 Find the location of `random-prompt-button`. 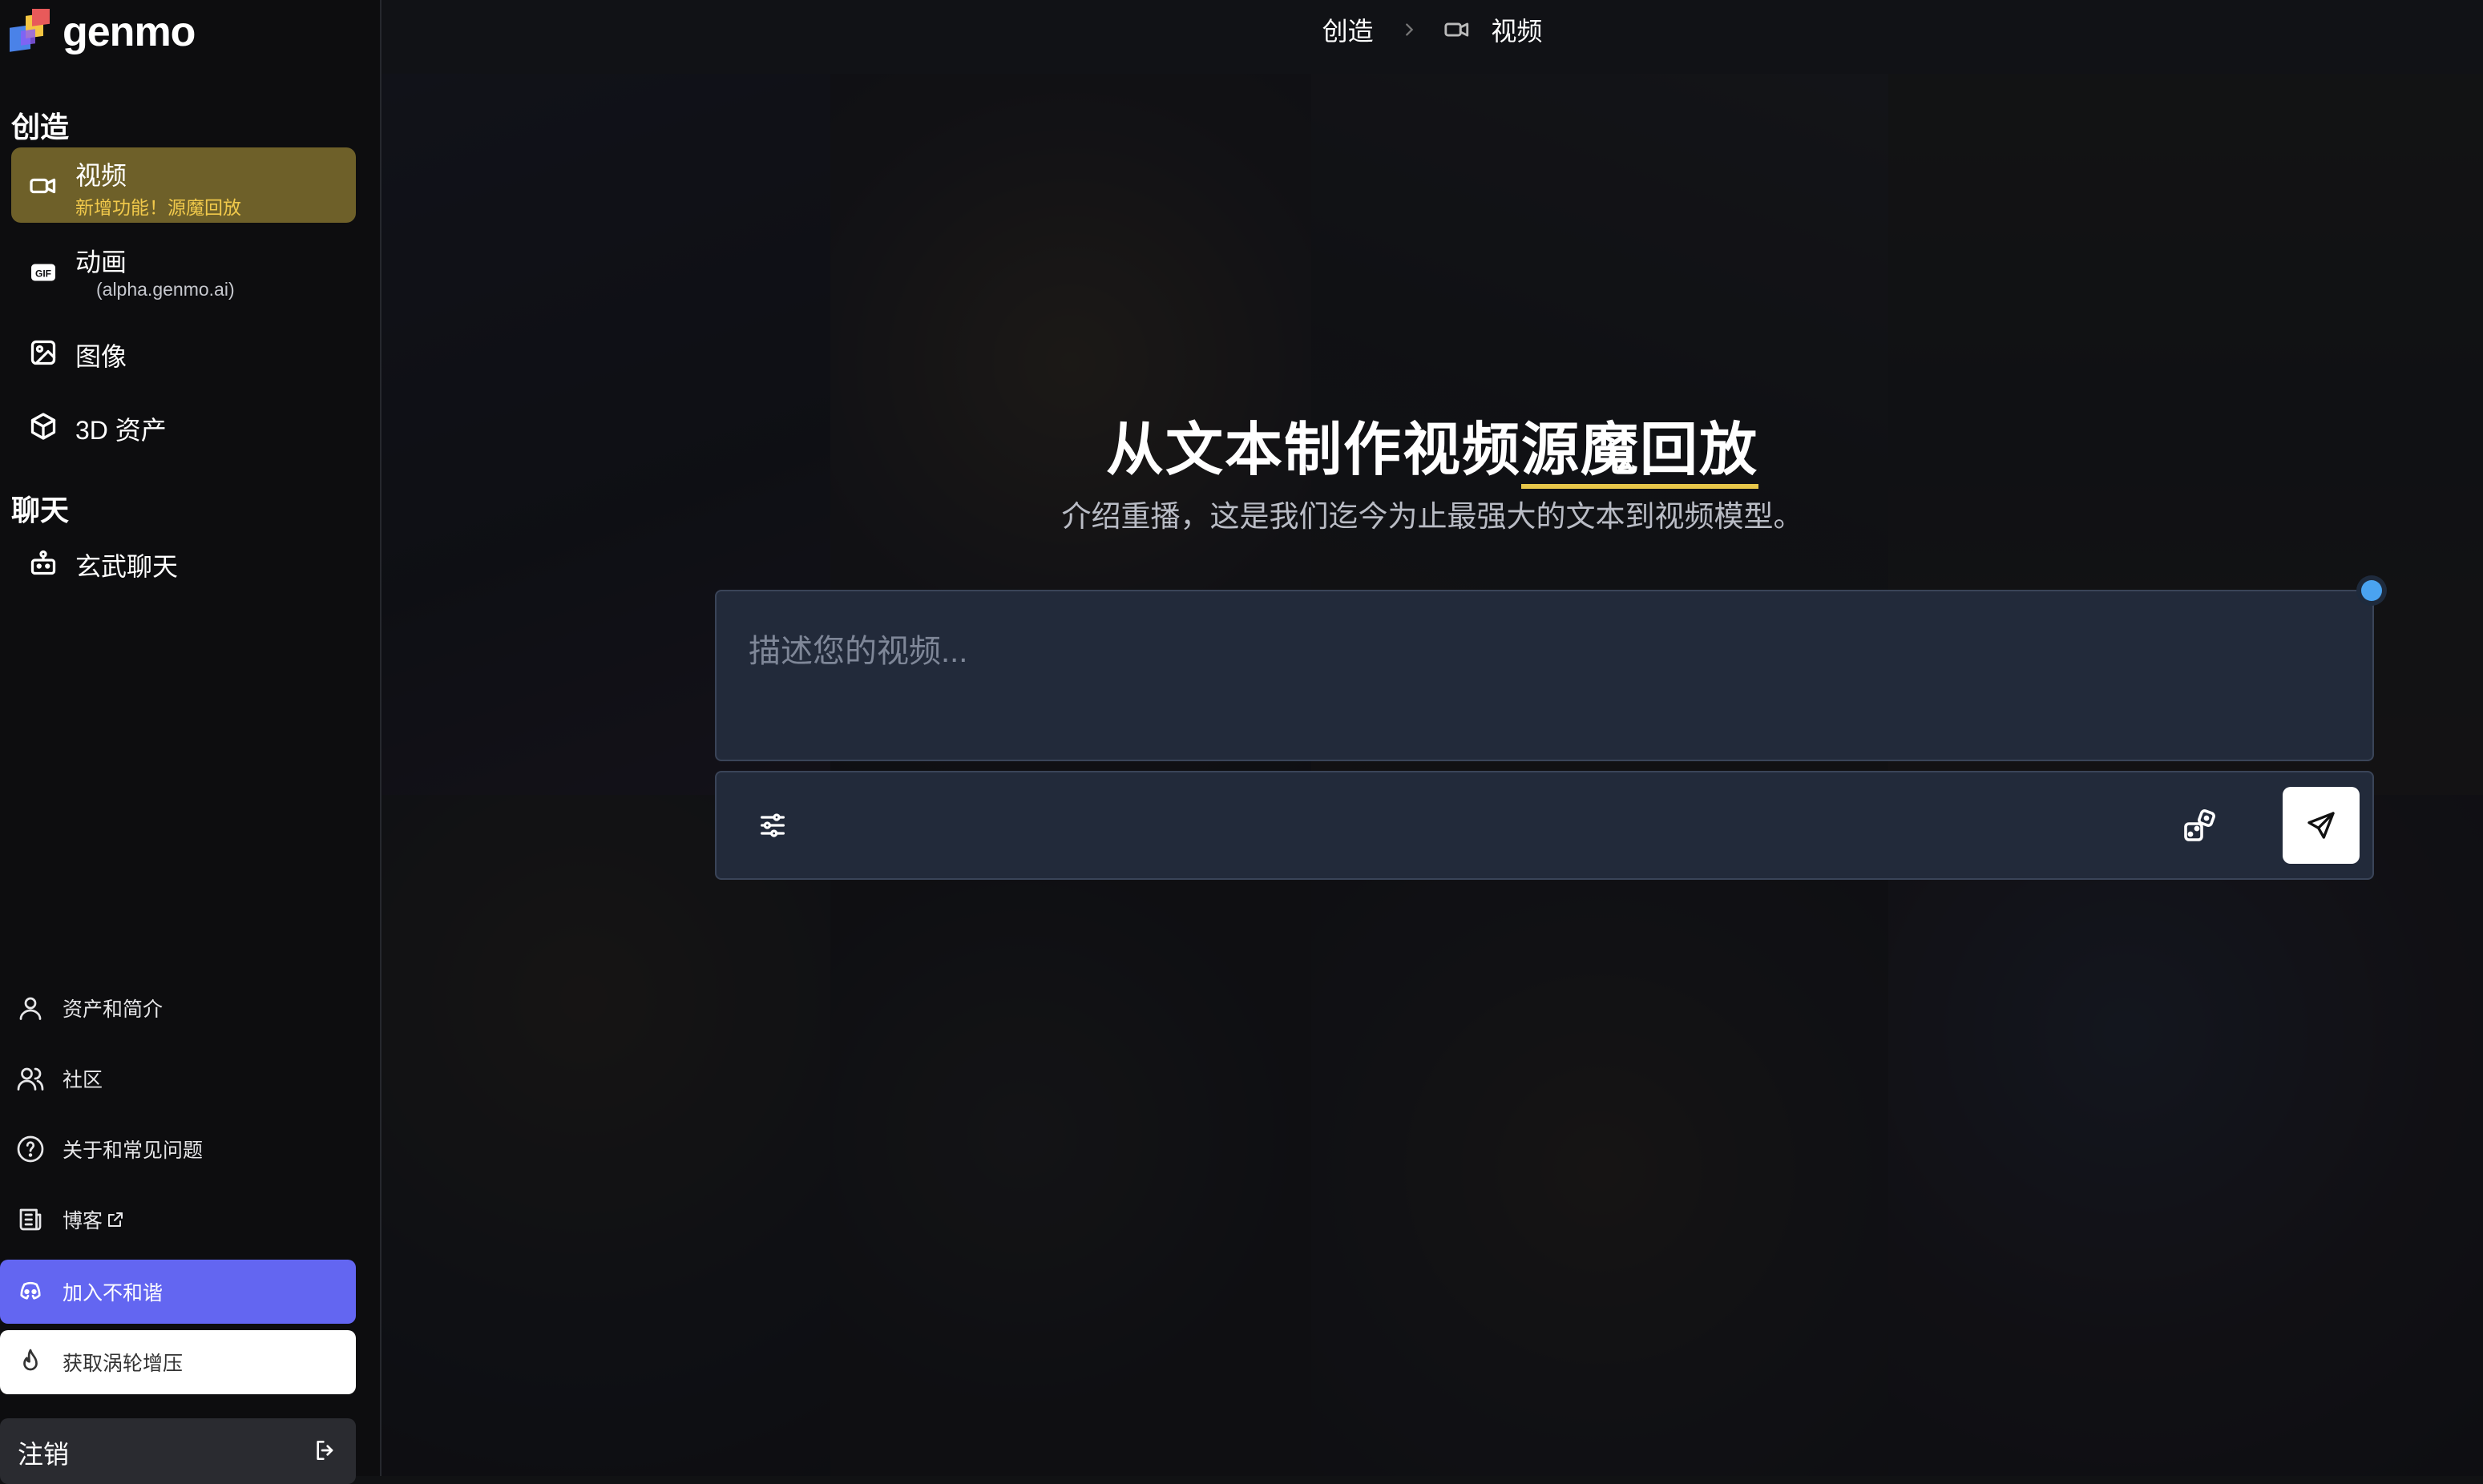

random-prompt-button is located at coordinates (2201, 827).